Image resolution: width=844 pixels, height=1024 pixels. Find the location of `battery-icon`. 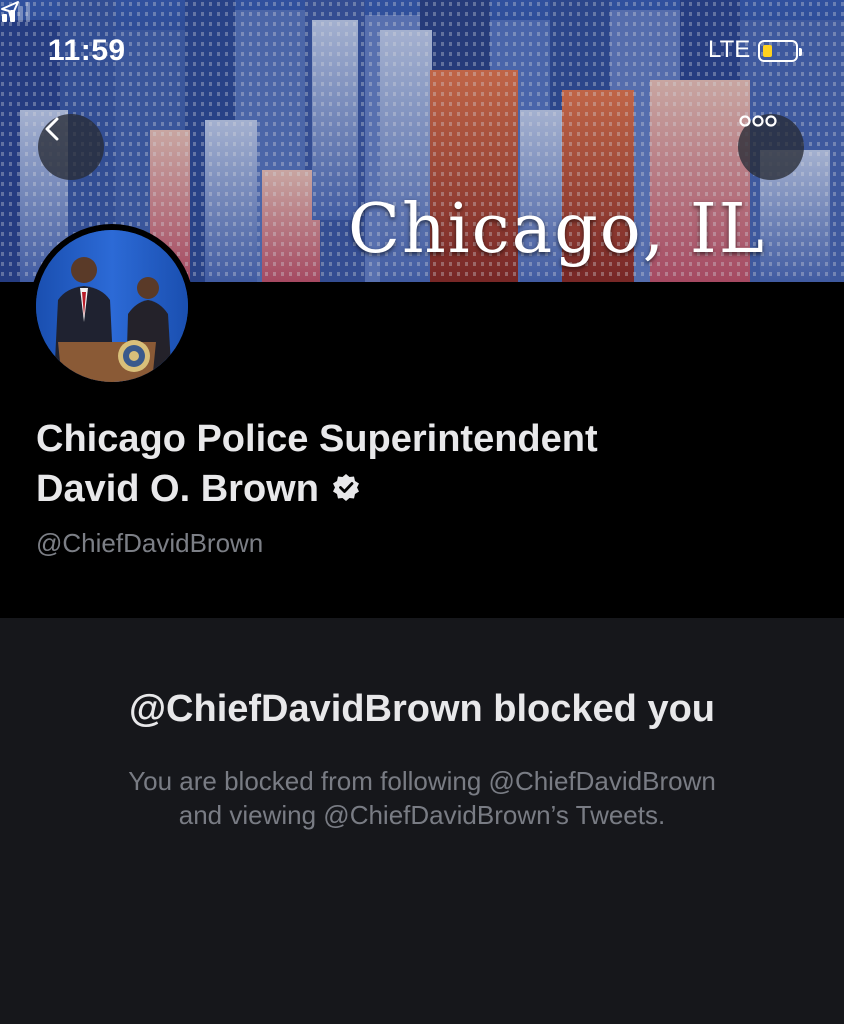

battery-icon is located at coordinates (780, 51).